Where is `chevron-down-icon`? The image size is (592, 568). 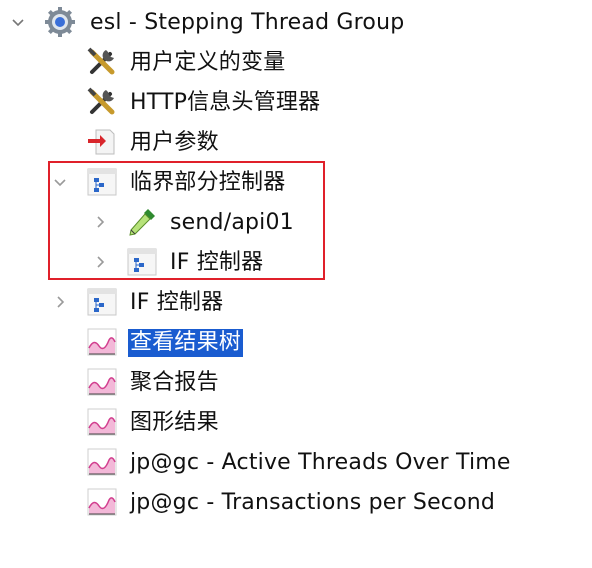 chevron-down-icon is located at coordinates (18, 22).